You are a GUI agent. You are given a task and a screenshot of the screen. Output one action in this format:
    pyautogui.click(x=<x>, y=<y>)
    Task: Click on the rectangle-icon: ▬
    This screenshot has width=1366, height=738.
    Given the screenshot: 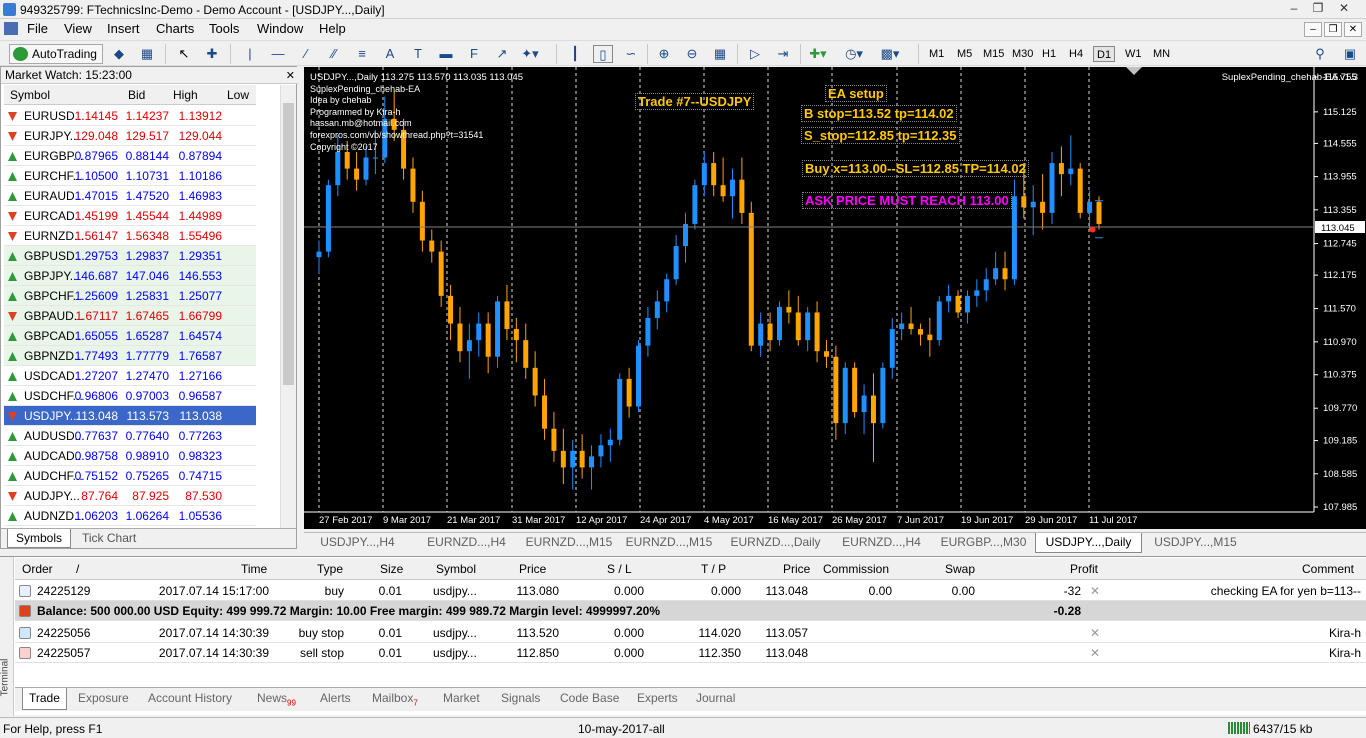 What is the action you would take?
    pyautogui.click(x=446, y=54)
    